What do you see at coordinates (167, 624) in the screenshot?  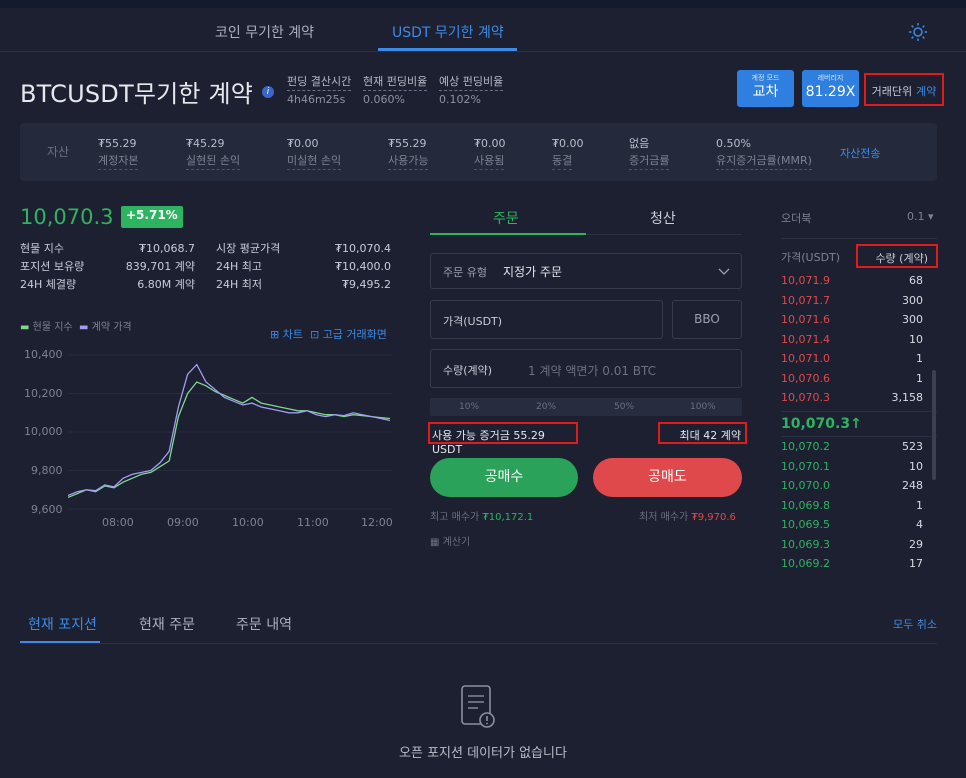 I see `tab-current-orders: 현재 주문` at bounding box center [167, 624].